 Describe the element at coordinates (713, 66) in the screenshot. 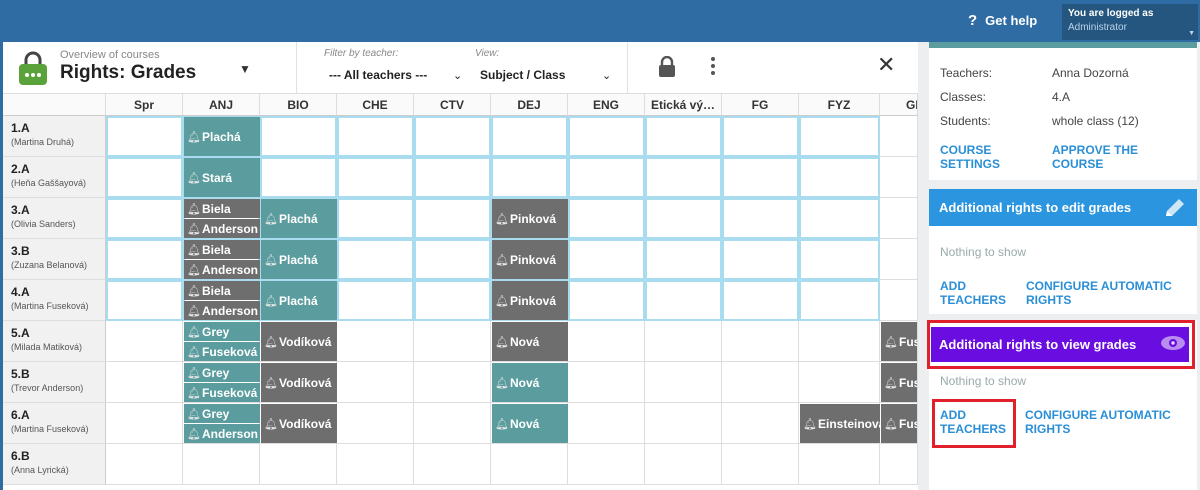

I see `more-options-icon` at that location.